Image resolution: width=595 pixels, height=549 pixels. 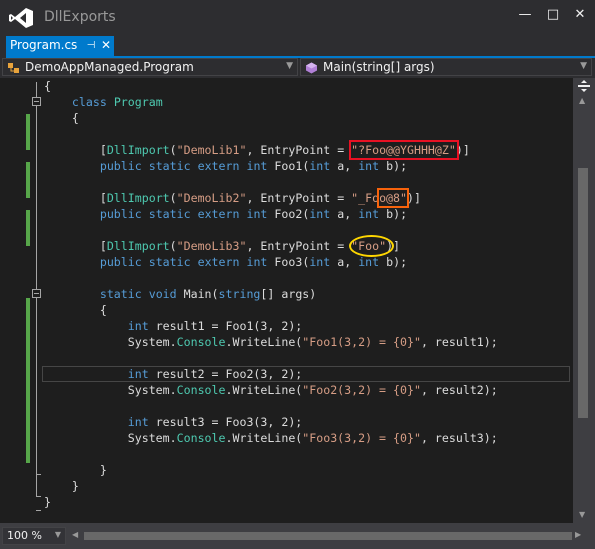 What do you see at coordinates (584, 86) in the screenshot?
I see `split-icon` at bounding box center [584, 86].